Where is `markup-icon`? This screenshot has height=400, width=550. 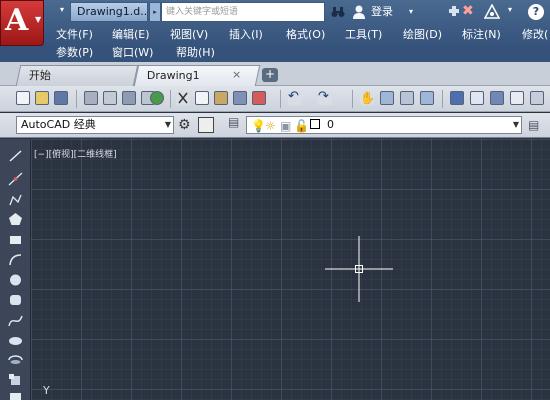
markup-icon is located at coordinates (537, 98).